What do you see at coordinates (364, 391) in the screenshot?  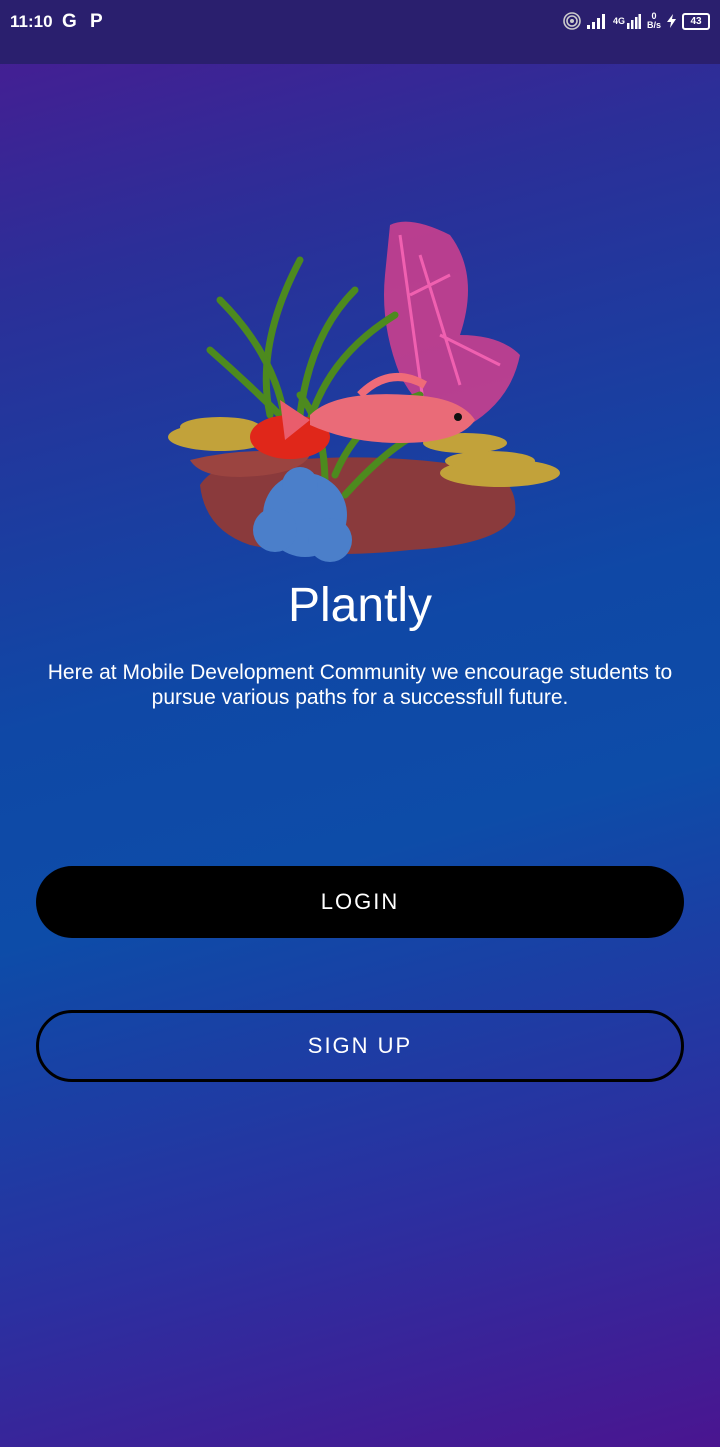 I see `hero-illustration` at bounding box center [364, 391].